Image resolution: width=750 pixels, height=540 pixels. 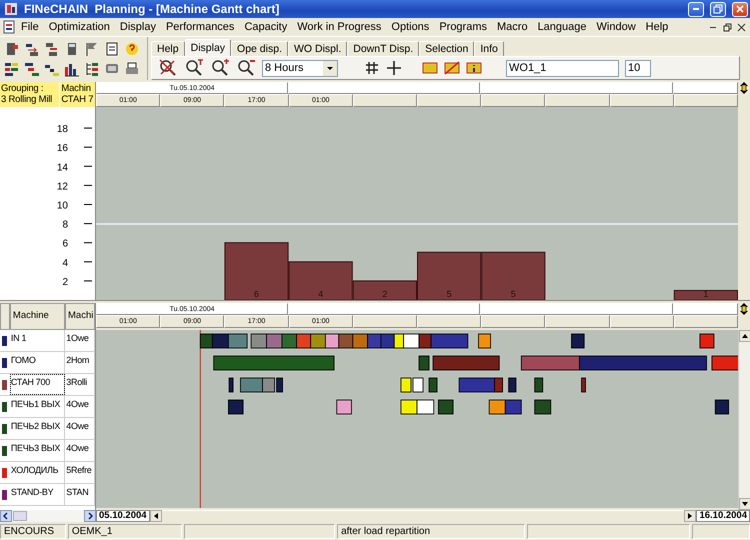 I want to click on table-cell: 1Owe, so click(x=80, y=340).